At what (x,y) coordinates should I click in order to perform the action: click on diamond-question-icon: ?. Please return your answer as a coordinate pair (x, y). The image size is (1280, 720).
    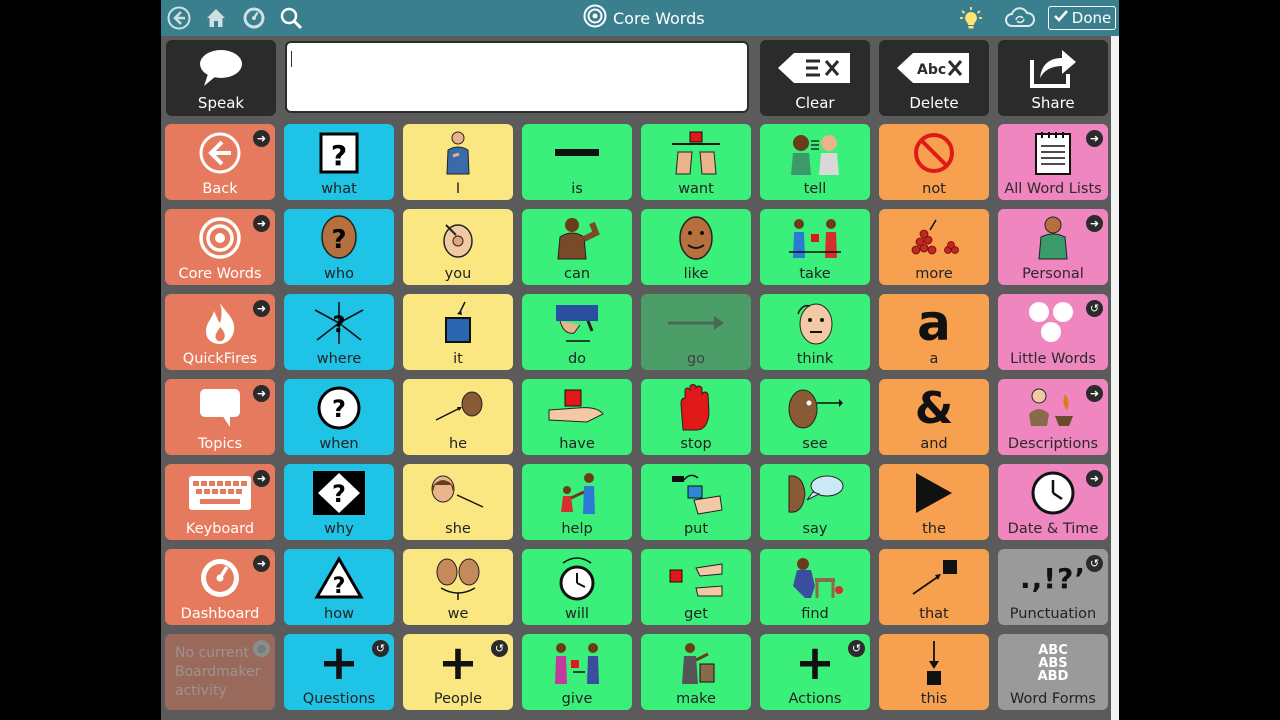
    Looking at the image, I should click on (339, 493).